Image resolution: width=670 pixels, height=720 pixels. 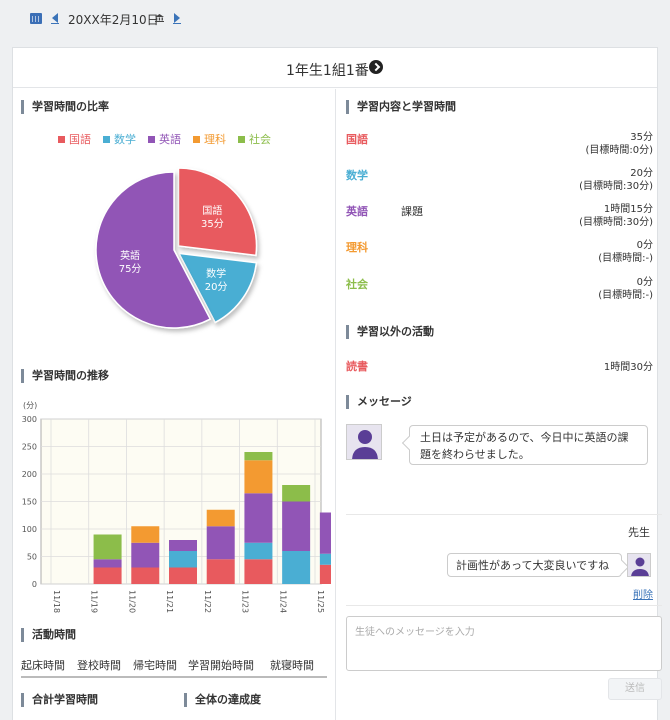 What do you see at coordinates (376, 67) in the screenshot?
I see `arrow-circle-right-icon` at bounding box center [376, 67].